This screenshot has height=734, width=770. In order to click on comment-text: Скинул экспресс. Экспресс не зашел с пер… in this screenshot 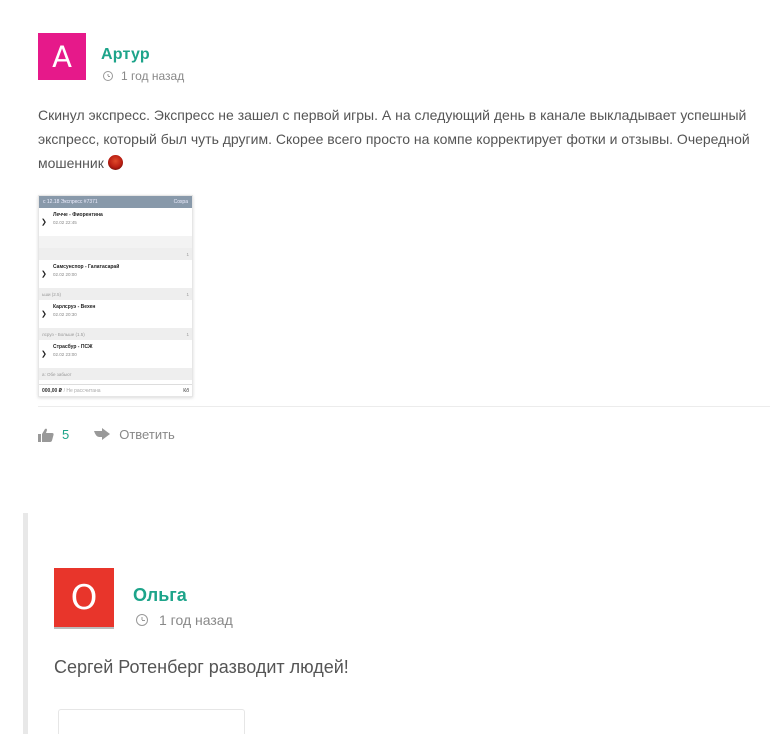, I will do `click(400, 139)`.